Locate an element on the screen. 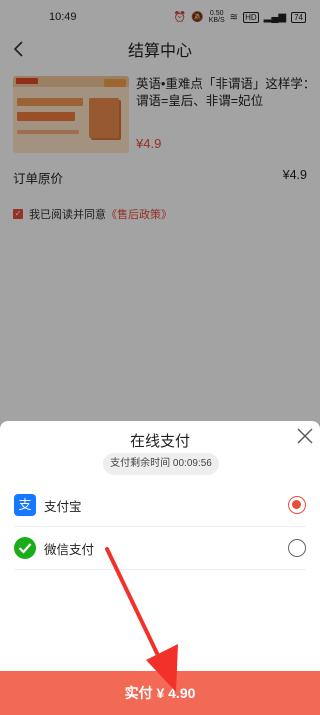 The width and height of the screenshot is (320, 715). divider is located at coordinates (160, 569).